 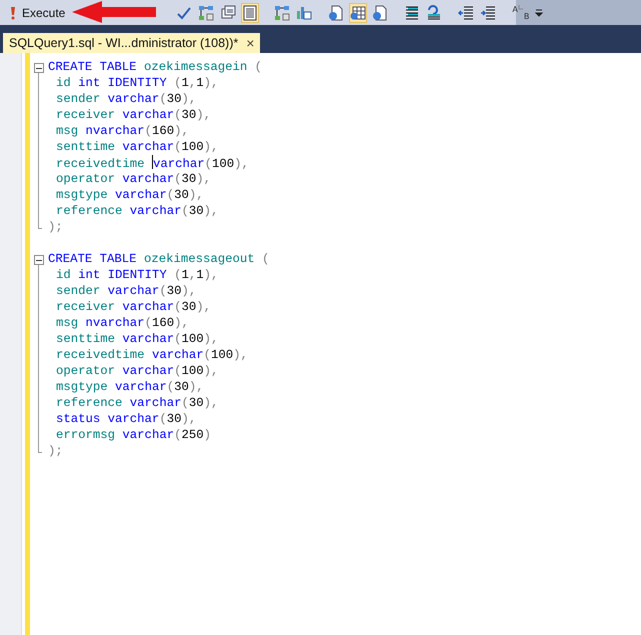 What do you see at coordinates (123, 43) in the screenshot?
I see `tab-label: SQLQuery1.sql - WI...dministrator (108))*` at bounding box center [123, 43].